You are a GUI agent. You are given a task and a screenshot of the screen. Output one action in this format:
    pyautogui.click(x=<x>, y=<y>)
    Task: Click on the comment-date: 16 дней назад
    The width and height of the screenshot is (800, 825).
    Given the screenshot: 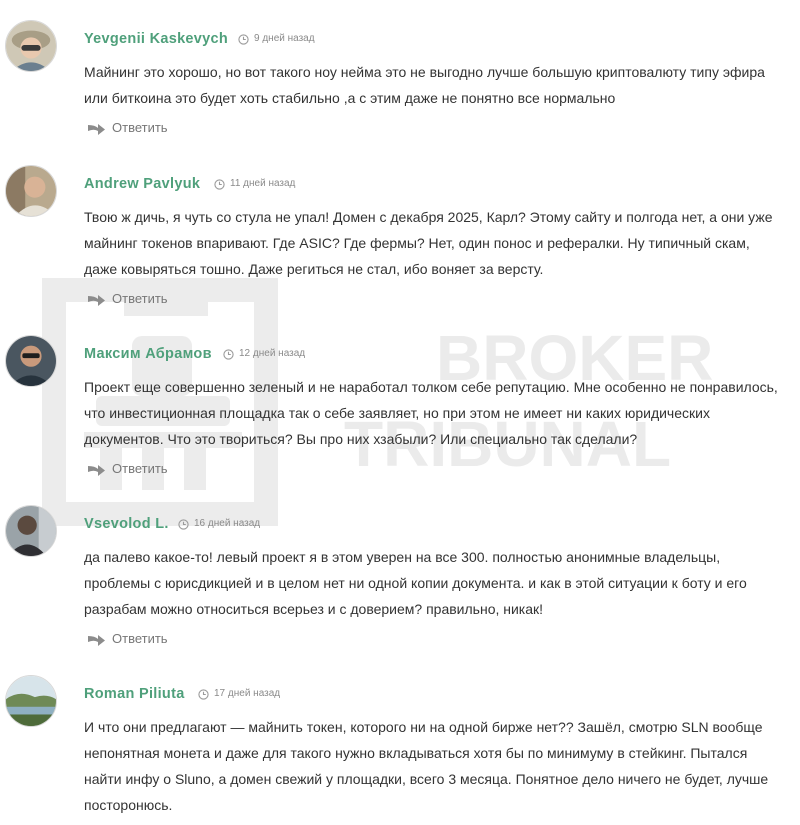 What is the action you would take?
    pyautogui.click(x=227, y=523)
    